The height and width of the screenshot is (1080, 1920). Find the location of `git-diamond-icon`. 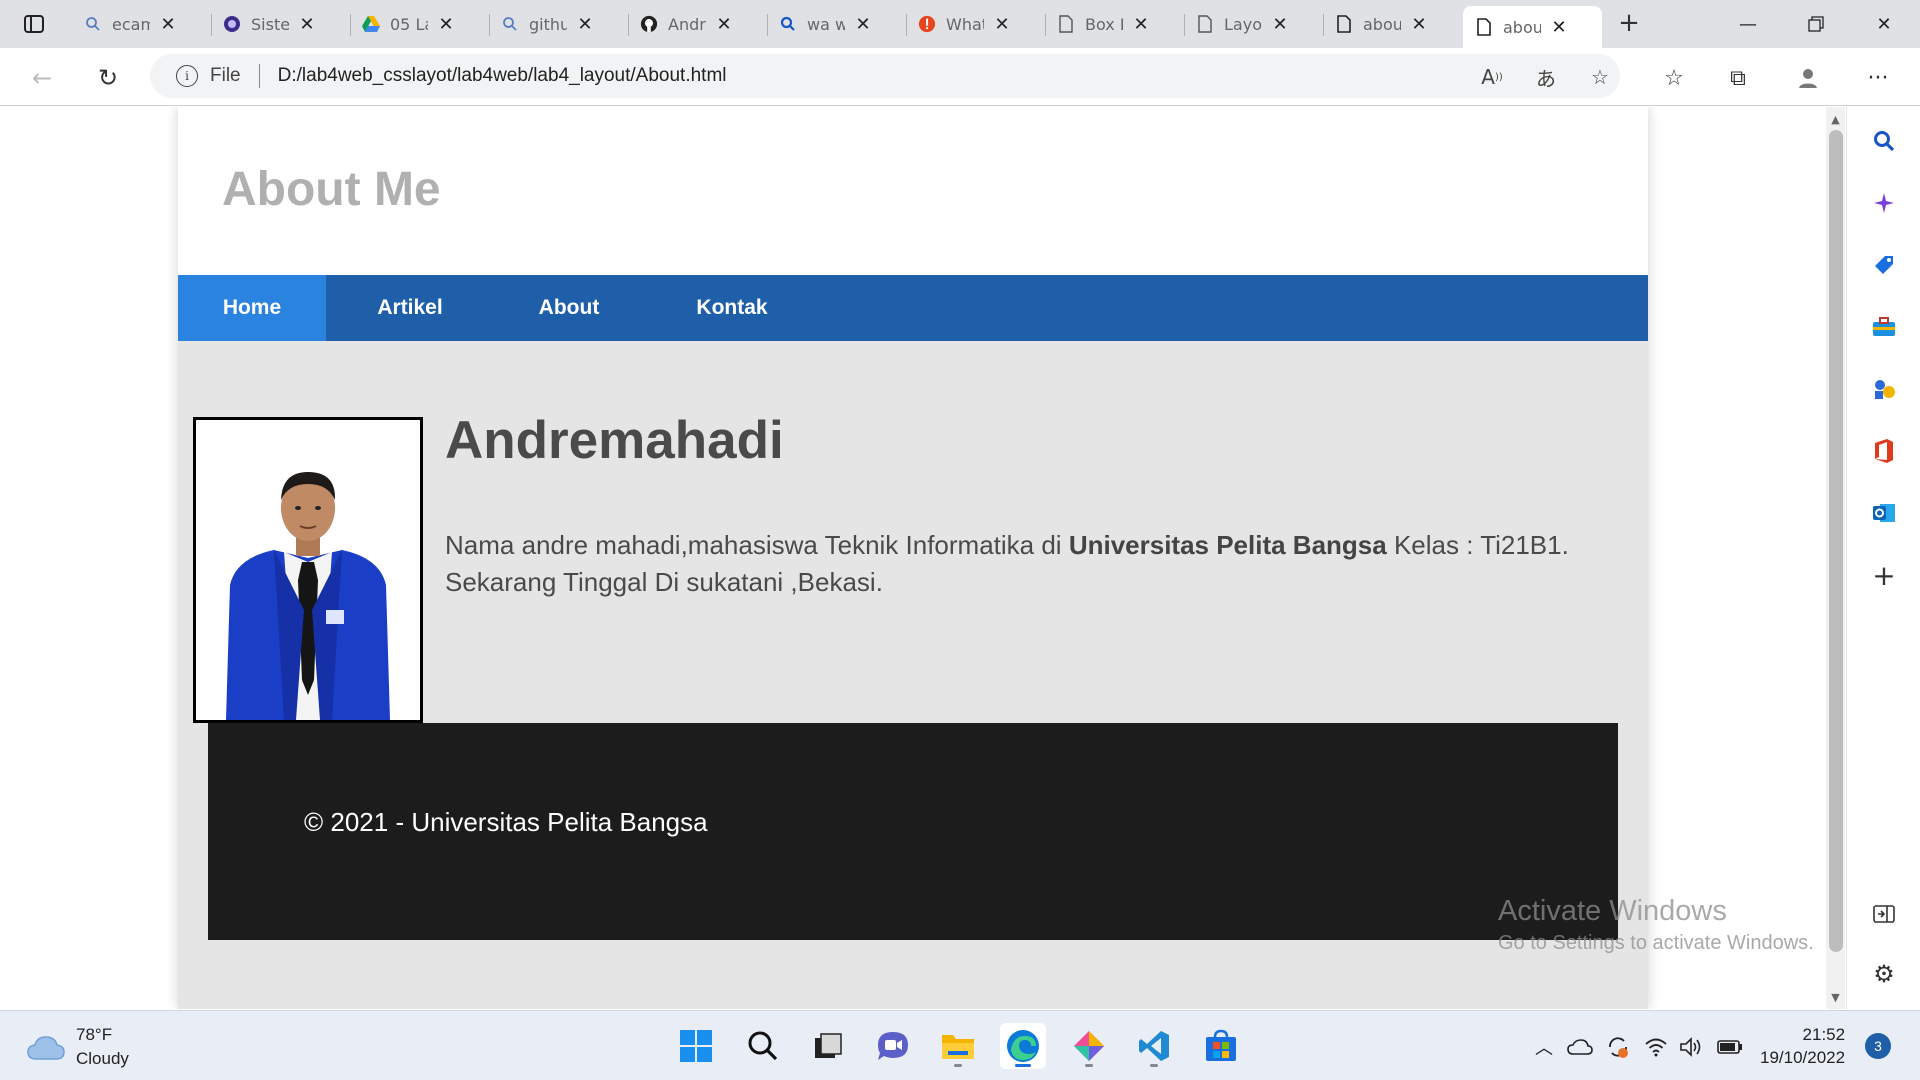

git-diamond-icon is located at coordinates (1089, 1046).